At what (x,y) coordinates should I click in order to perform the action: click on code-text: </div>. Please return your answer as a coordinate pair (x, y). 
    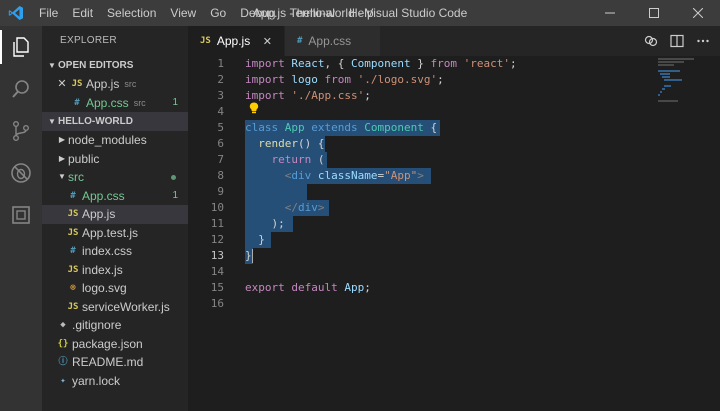
    Looking at the image, I should click on (304, 207).